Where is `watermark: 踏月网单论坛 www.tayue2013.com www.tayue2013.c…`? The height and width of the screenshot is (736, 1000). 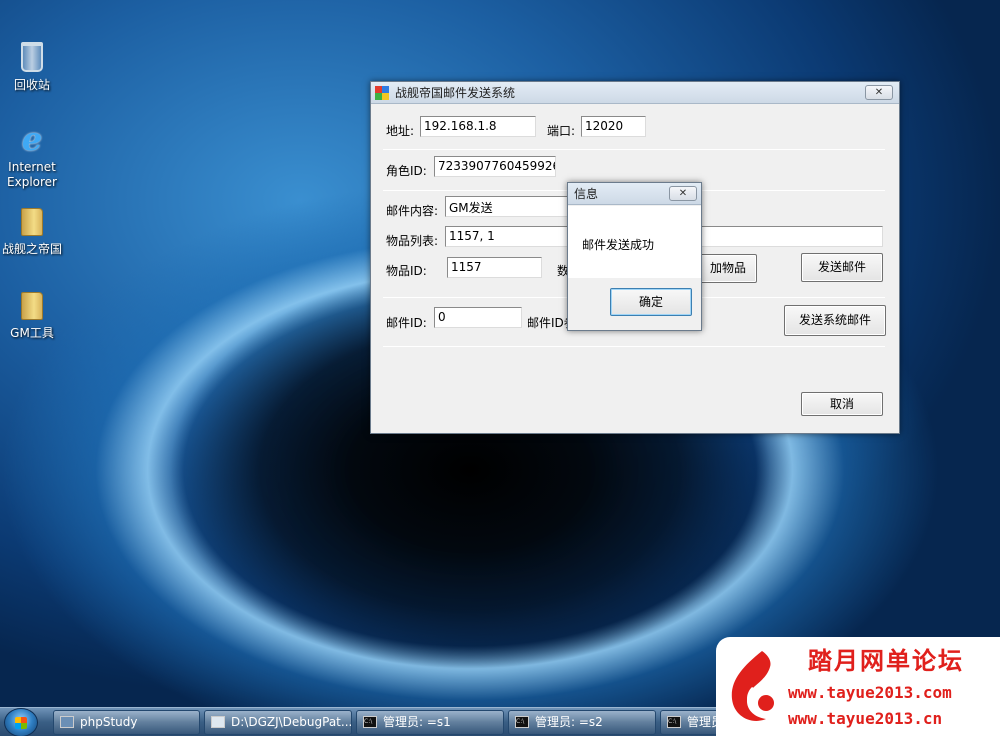
watermark: 踏月网单论坛 www.tayue2013.com www.tayue2013.c… is located at coordinates (858, 686).